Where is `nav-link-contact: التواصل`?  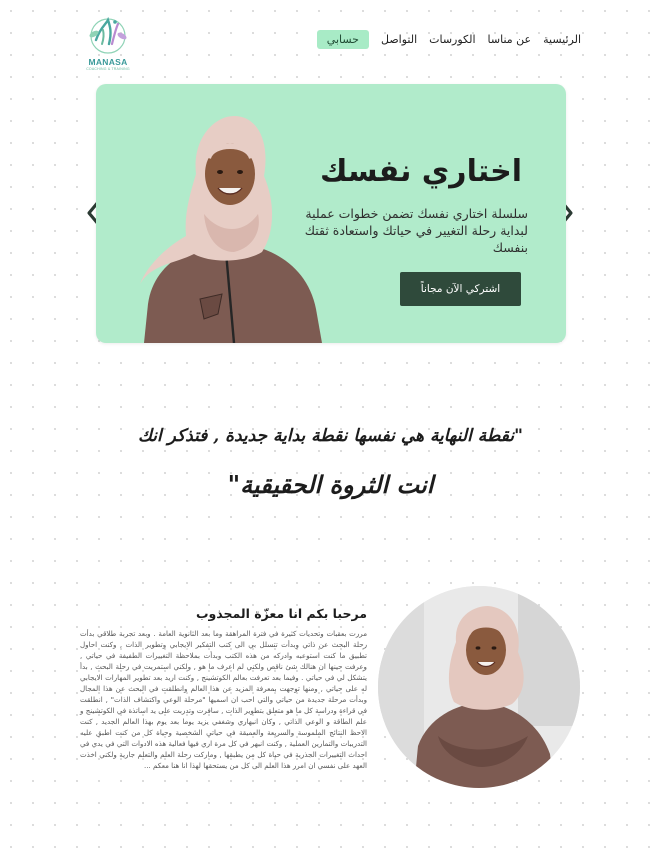
nav-link-contact: التواصل is located at coordinates (399, 39).